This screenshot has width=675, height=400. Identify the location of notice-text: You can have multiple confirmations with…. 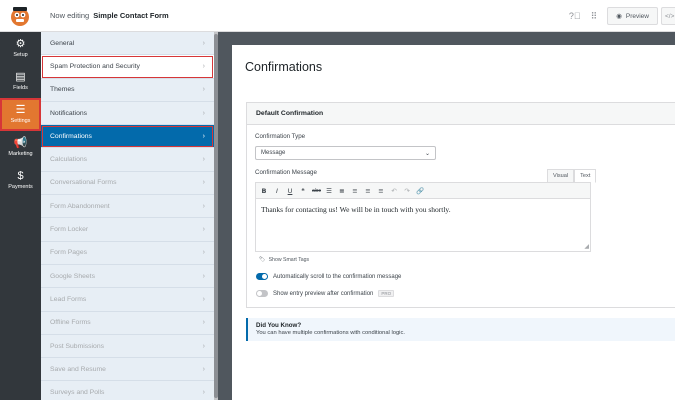
(330, 333).